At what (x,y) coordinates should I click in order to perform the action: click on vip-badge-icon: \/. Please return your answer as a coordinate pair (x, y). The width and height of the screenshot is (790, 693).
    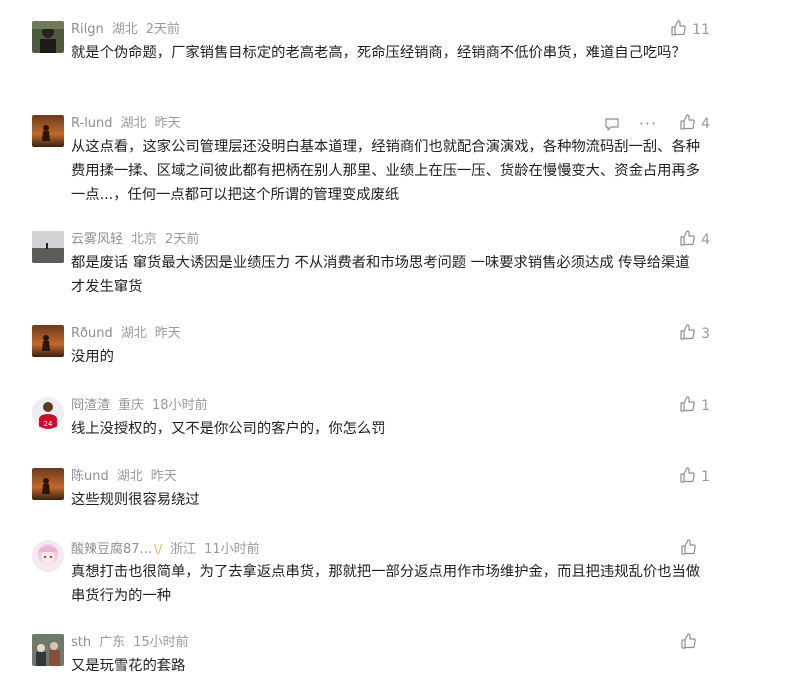
    Looking at the image, I should click on (158, 549).